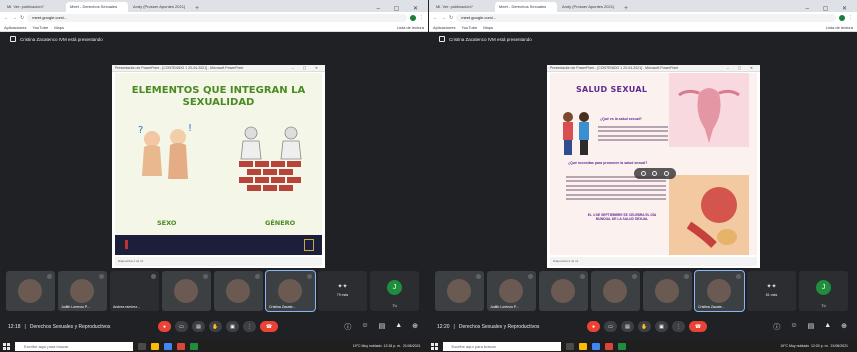 The width and height of the screenshot is (857, 352). I want to click on clock-time: 12:20 p. m., so click(820, 346).